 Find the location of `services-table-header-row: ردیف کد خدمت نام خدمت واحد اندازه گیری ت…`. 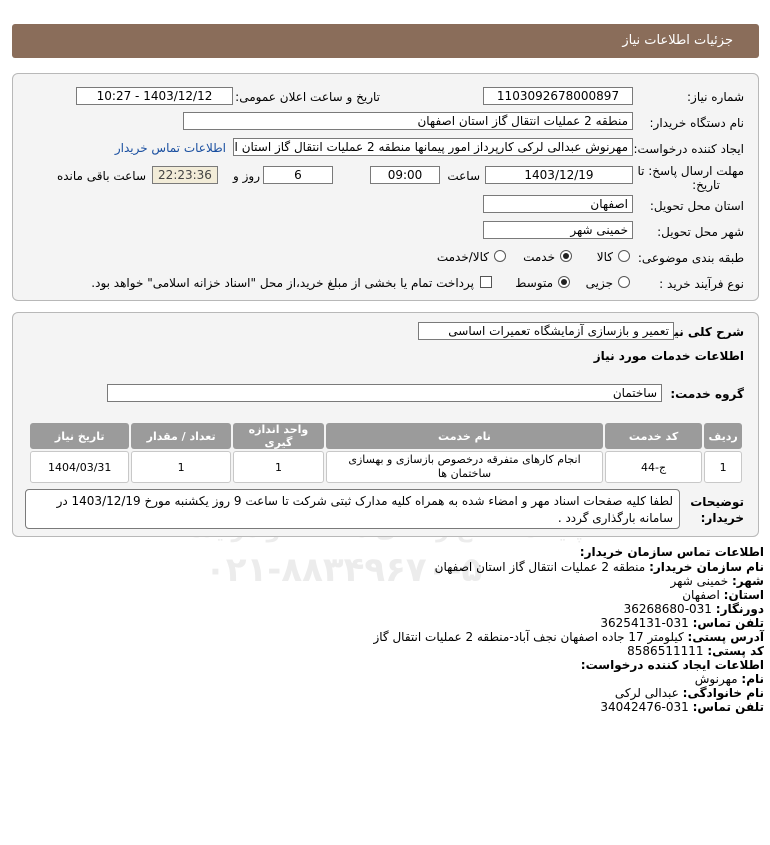

services-table-header-row: ردیف کد خدمت نام خدمت واحد اندازه گیری ت… is located at coordinates (386, 436).